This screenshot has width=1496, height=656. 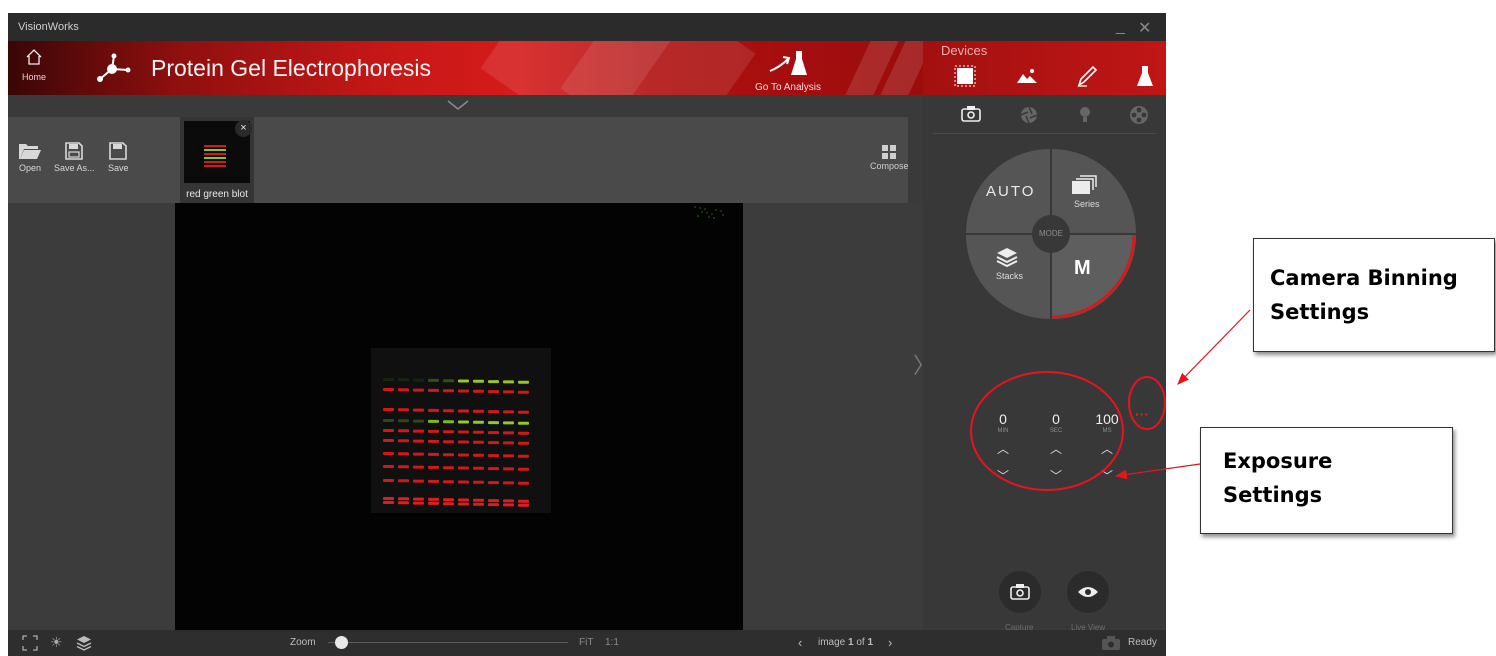 I want to click on binning-arrow, so click(x=1214, y=347).